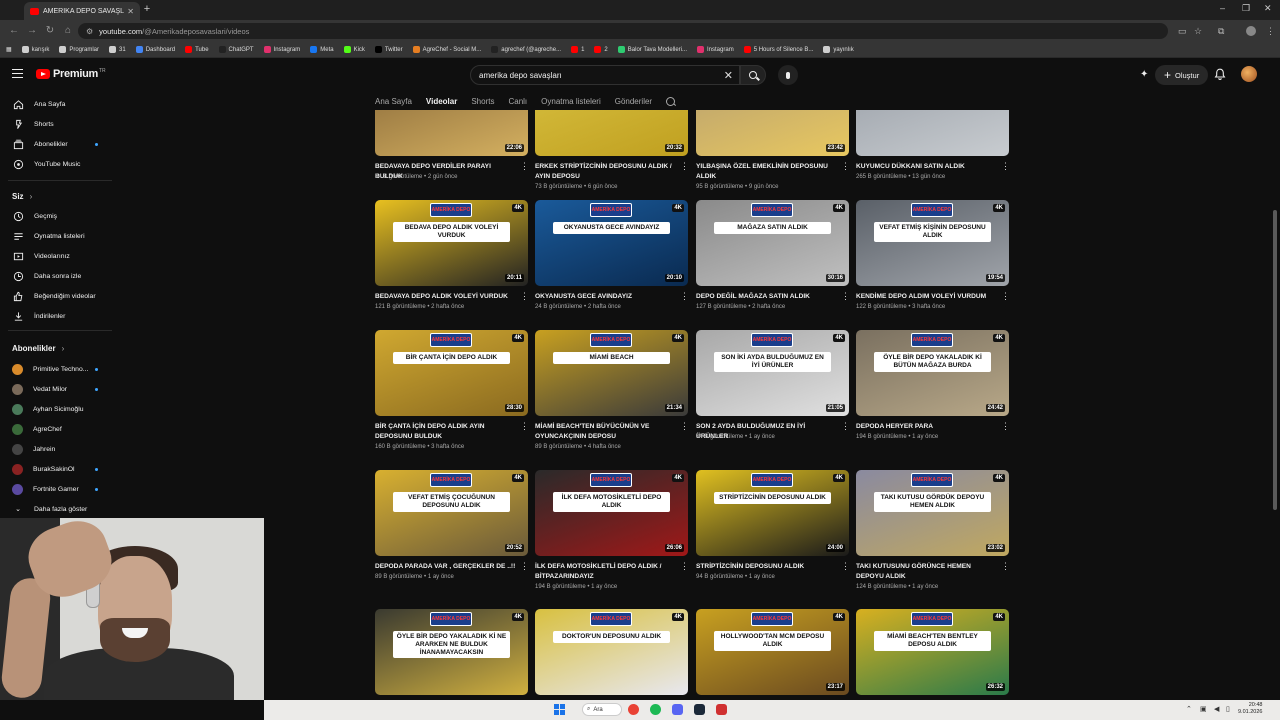 This screenshot has height=720, width=1280. I want to click on extensions-icon: ⧉, so click(1221, 31).